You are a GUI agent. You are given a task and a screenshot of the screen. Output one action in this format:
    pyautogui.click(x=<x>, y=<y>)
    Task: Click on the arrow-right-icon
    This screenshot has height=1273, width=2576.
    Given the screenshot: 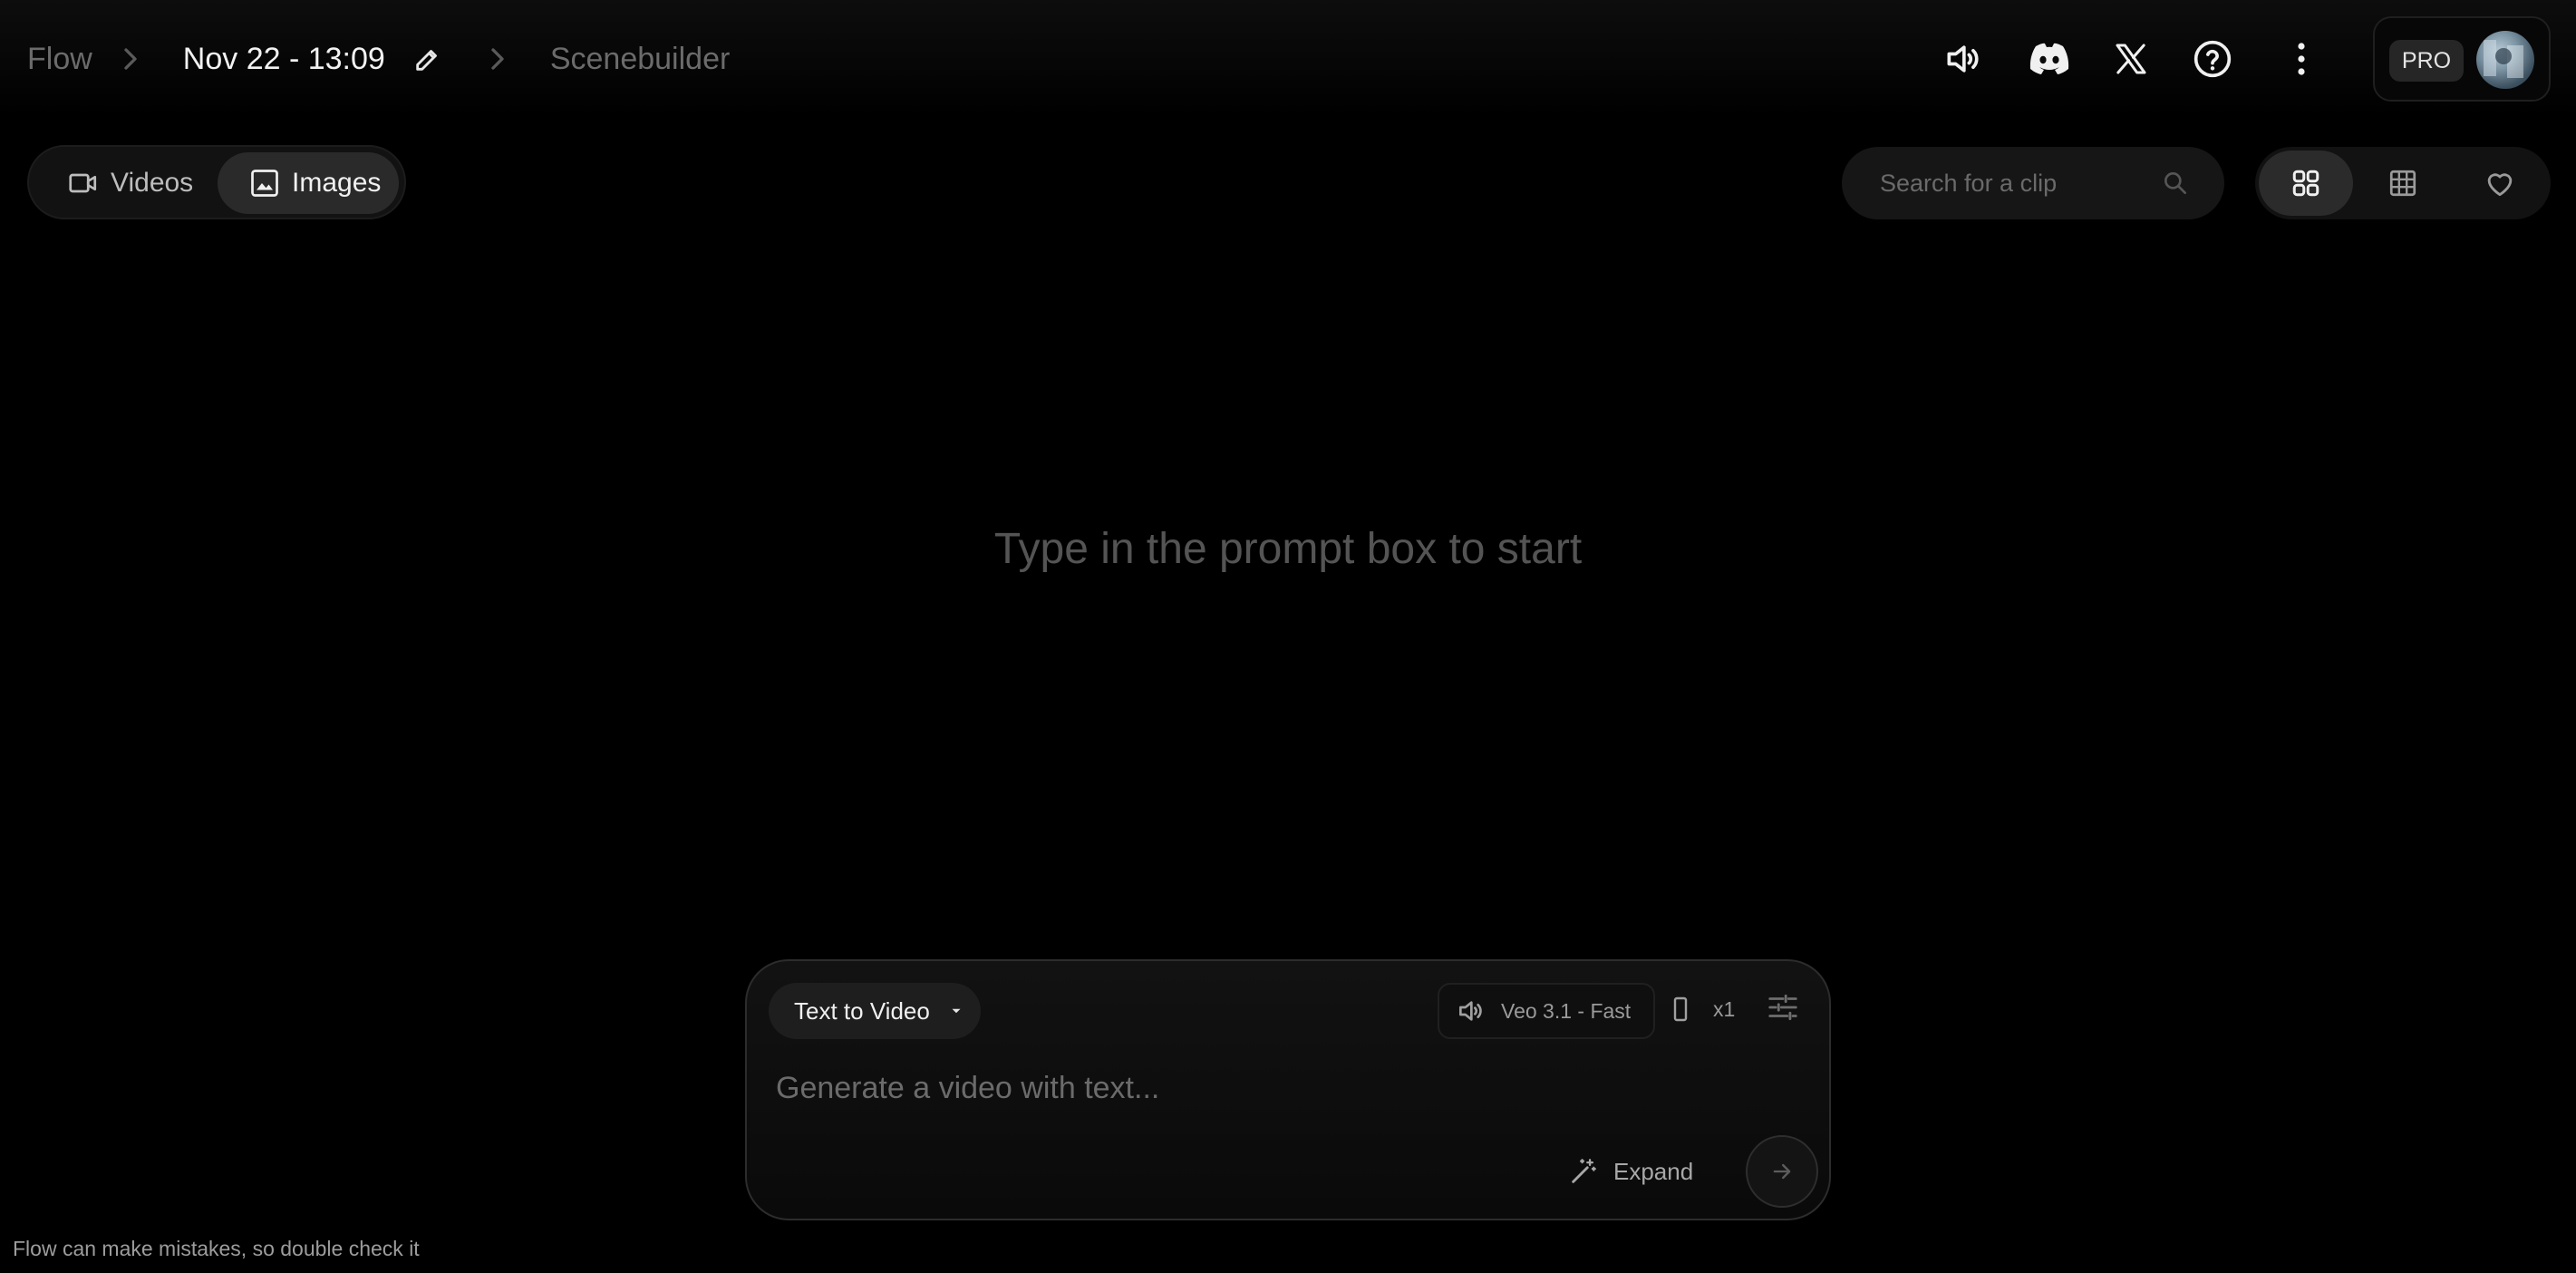 What is the action you would take?
    pyautogui.click(x=1782, y=1171)
    